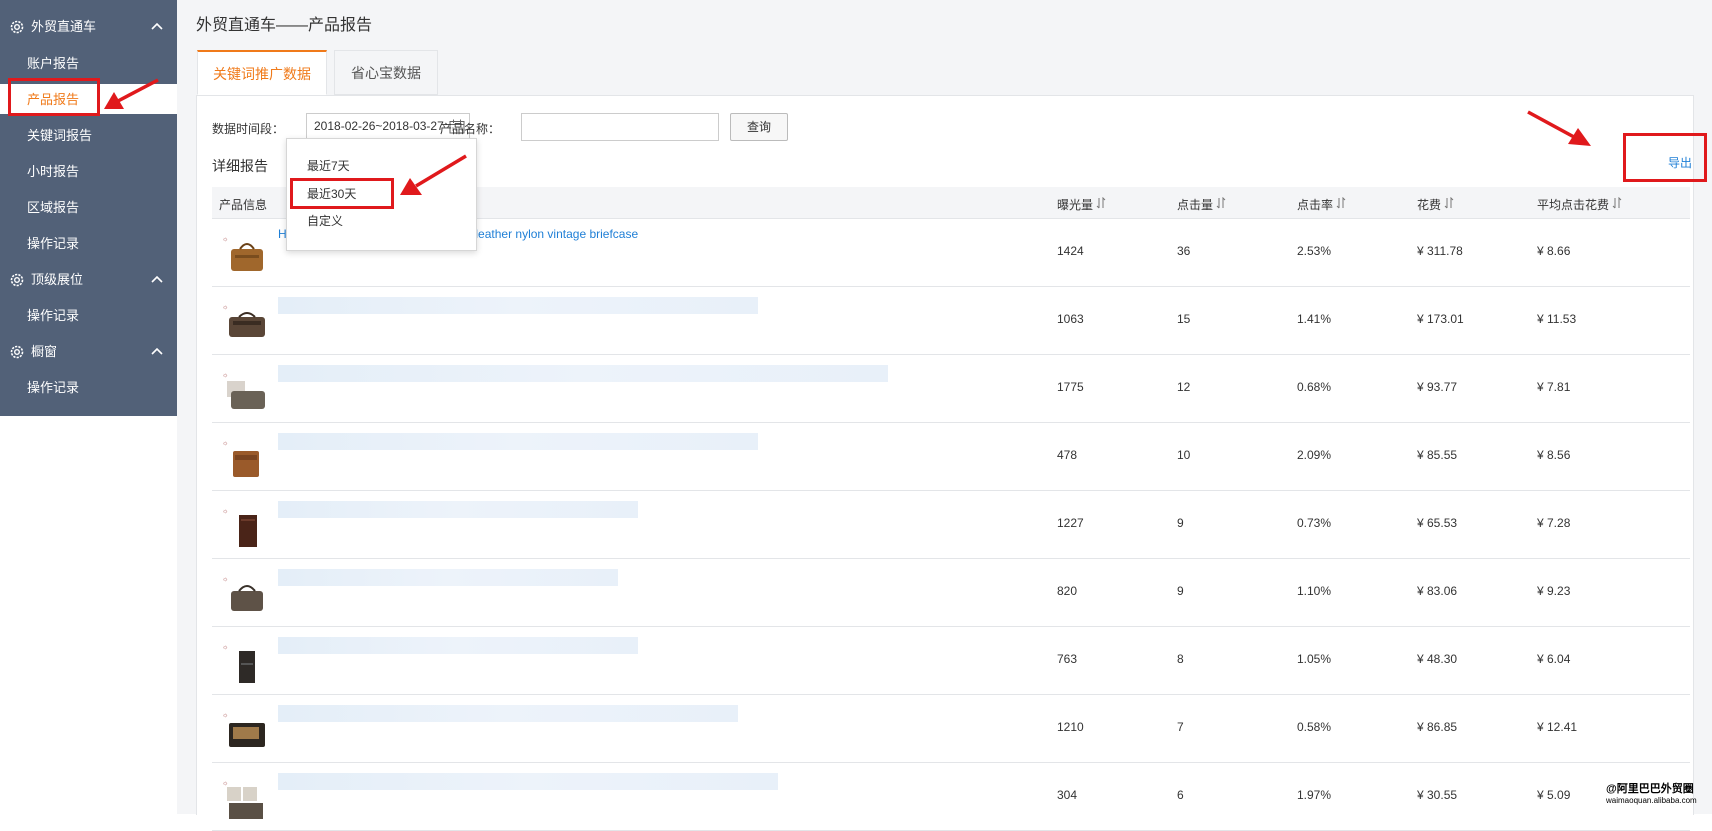  What do you see at coordinates (847, 136) in the screenshot?
I see `annotation-arrows` at bounding box center [847, 136].